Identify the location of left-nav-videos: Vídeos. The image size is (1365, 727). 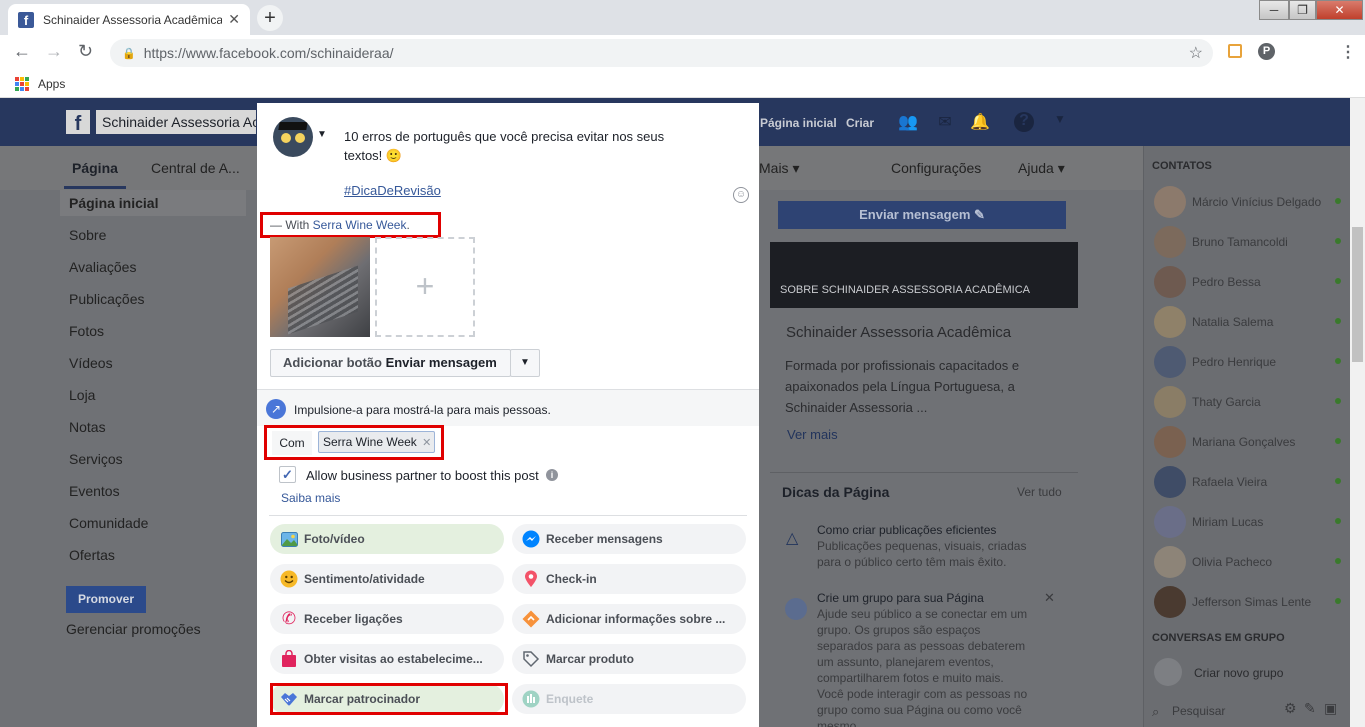
(91, 363).